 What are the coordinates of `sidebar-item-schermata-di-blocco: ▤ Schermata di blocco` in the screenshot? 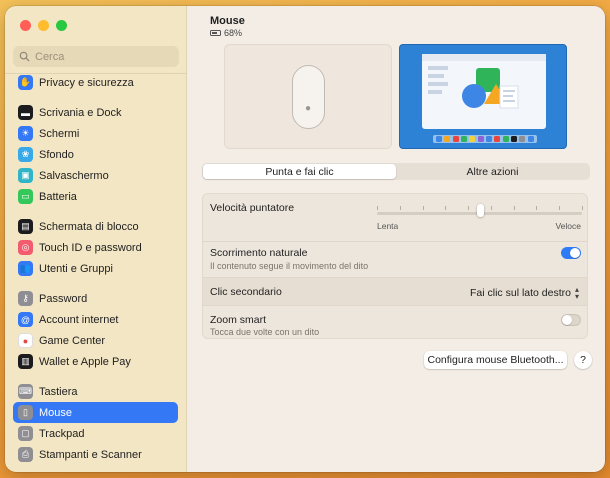 It's located at (95, 226).